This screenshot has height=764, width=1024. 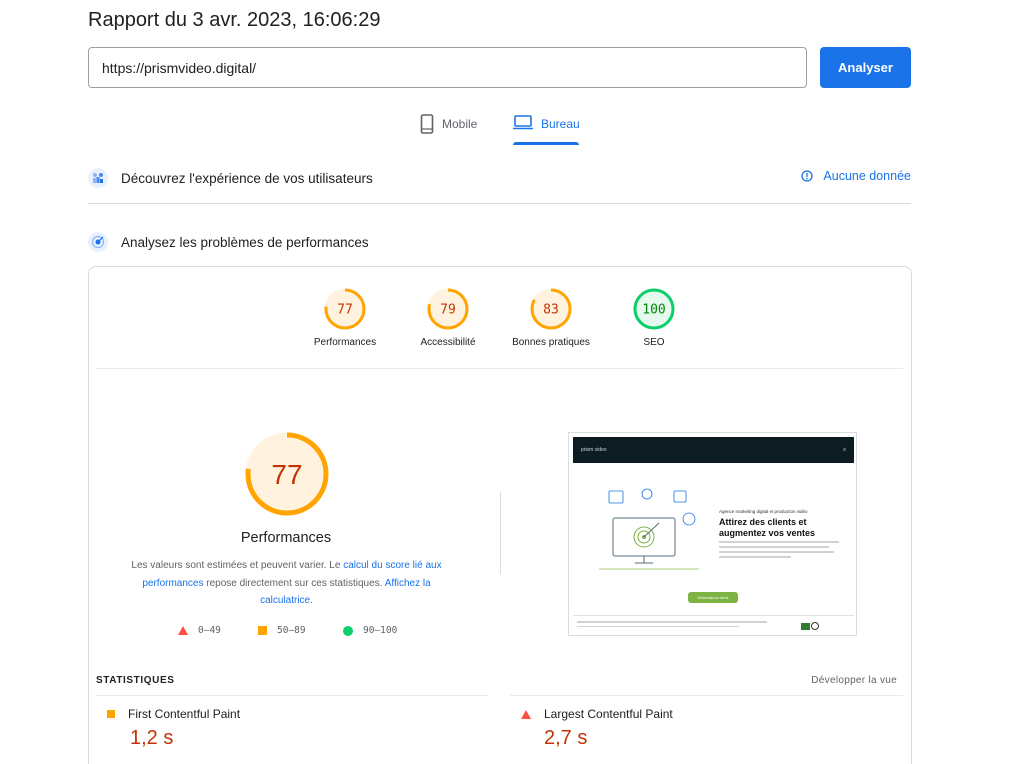 I want to click on tab-mobile: Mobile, so click(x=448, y=131).